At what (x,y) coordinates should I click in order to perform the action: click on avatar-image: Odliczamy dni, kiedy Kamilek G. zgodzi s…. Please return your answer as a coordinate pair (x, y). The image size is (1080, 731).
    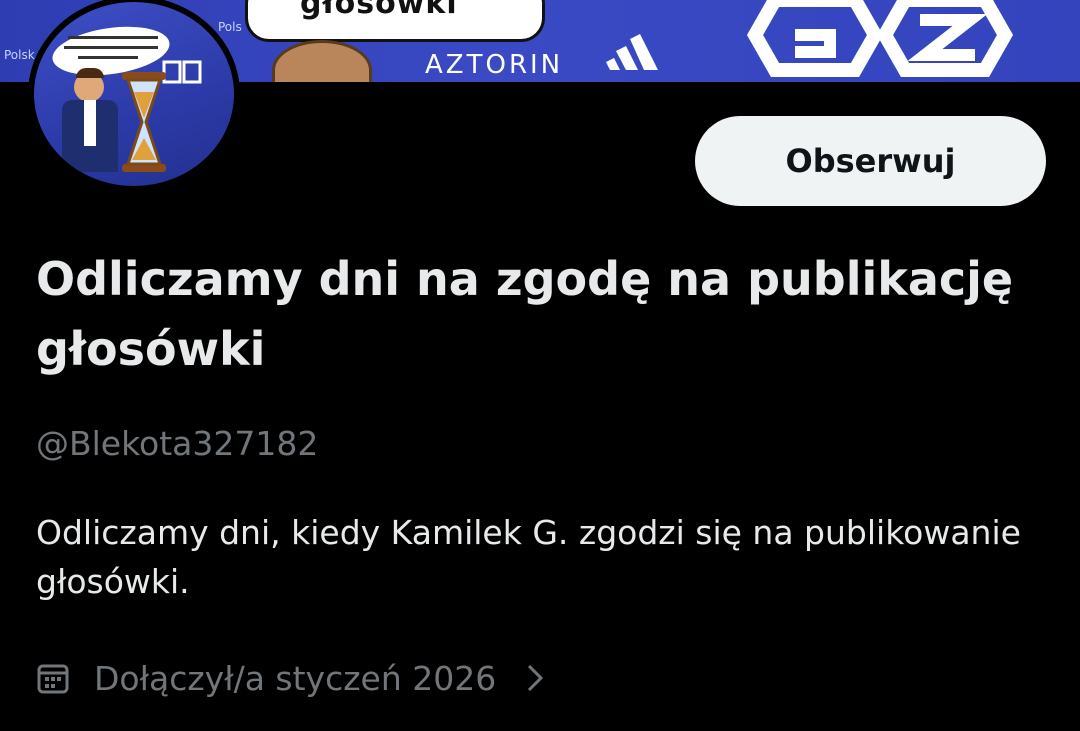
    Looking at the image, I should click on (134, 94).